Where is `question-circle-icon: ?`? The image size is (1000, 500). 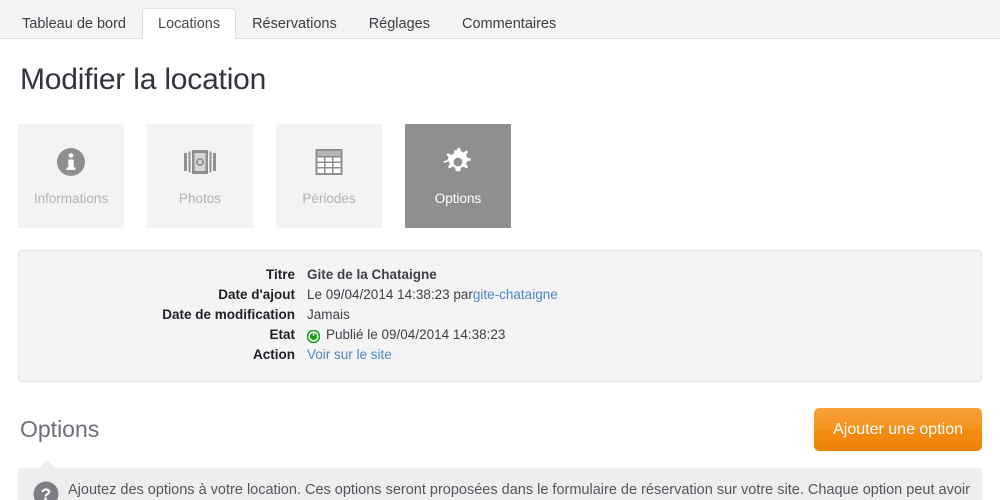 question-circle-icon: ? is located at coordinates (46, 490).